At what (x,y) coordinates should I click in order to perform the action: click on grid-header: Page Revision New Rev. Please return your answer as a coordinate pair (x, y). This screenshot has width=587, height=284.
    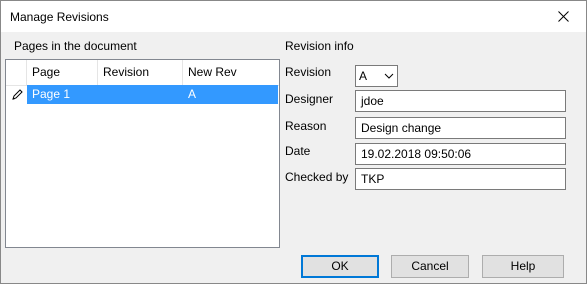
    Looking at the image, I should click on (142, 73).